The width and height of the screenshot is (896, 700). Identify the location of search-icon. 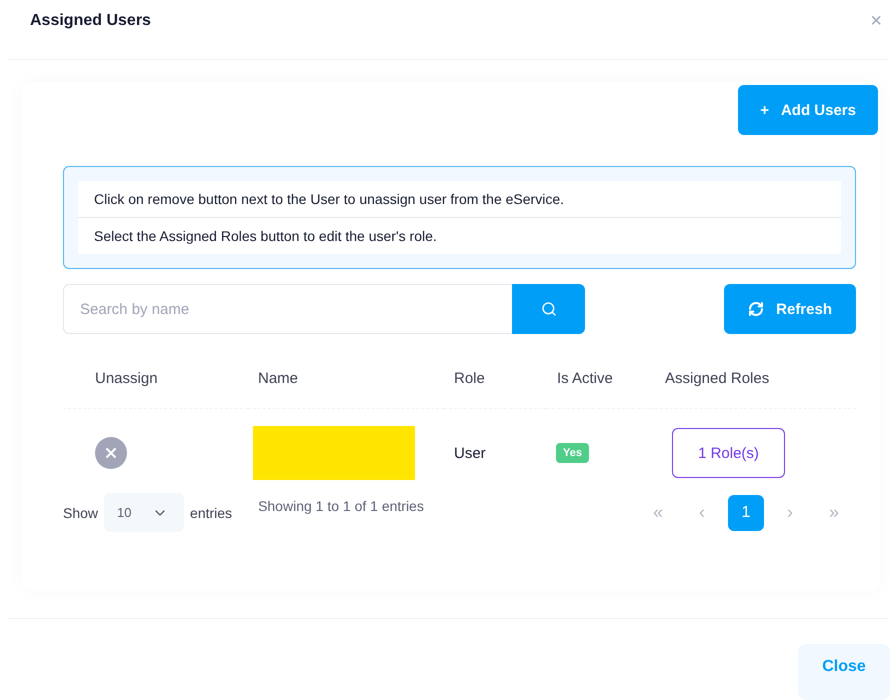
(548, 309).